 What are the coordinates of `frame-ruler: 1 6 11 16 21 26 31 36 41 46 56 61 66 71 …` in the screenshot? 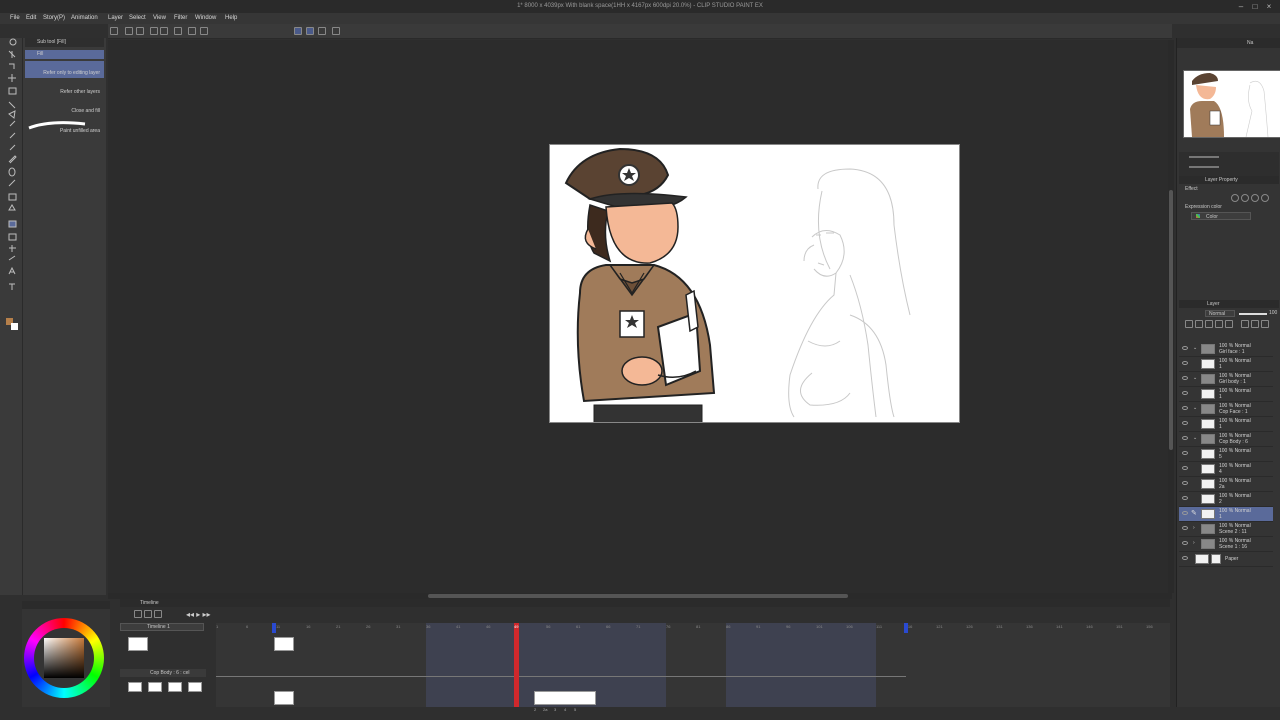 It's located at (693, 627).